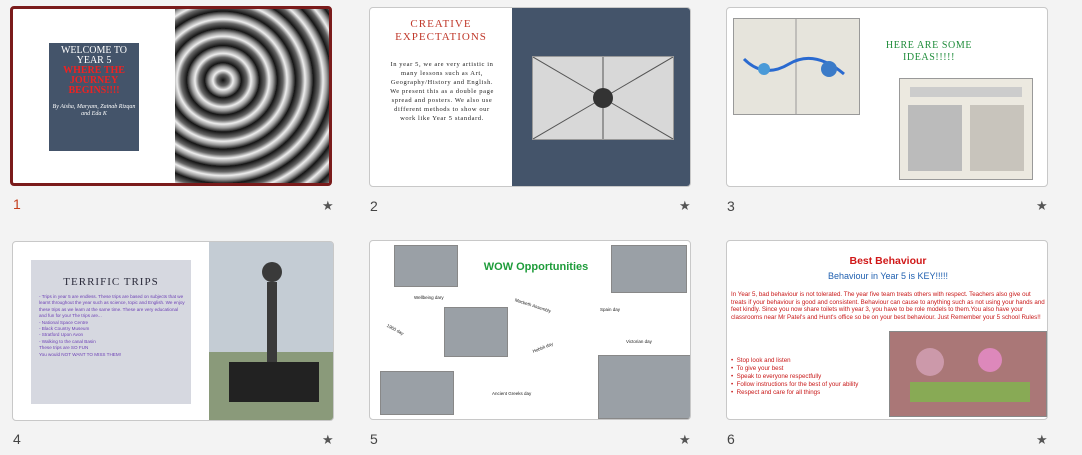 This screenshot has height=455, width=1082. What do you see at coordinates (417, 393) in the screenshot?
I see `victorian-photo` at bounding box center [417, 393].